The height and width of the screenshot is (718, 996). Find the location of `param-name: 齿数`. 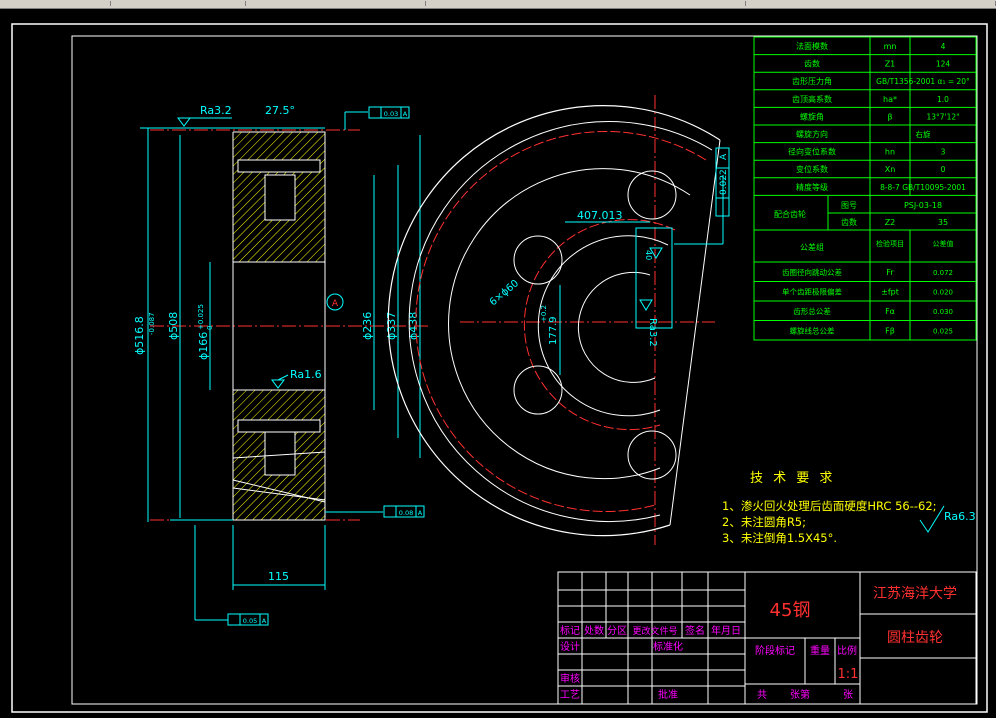

param-name: 齿数 is located at coordinates (812, 64).